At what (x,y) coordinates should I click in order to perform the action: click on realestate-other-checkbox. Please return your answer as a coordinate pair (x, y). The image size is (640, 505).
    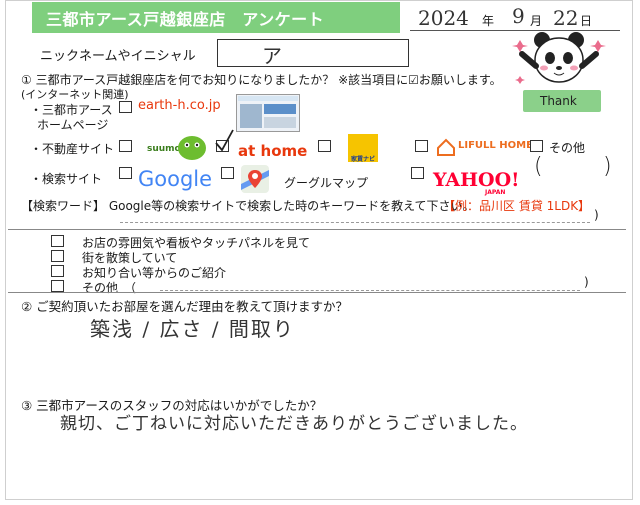
    Looking at the image, I should click on (536, 146).